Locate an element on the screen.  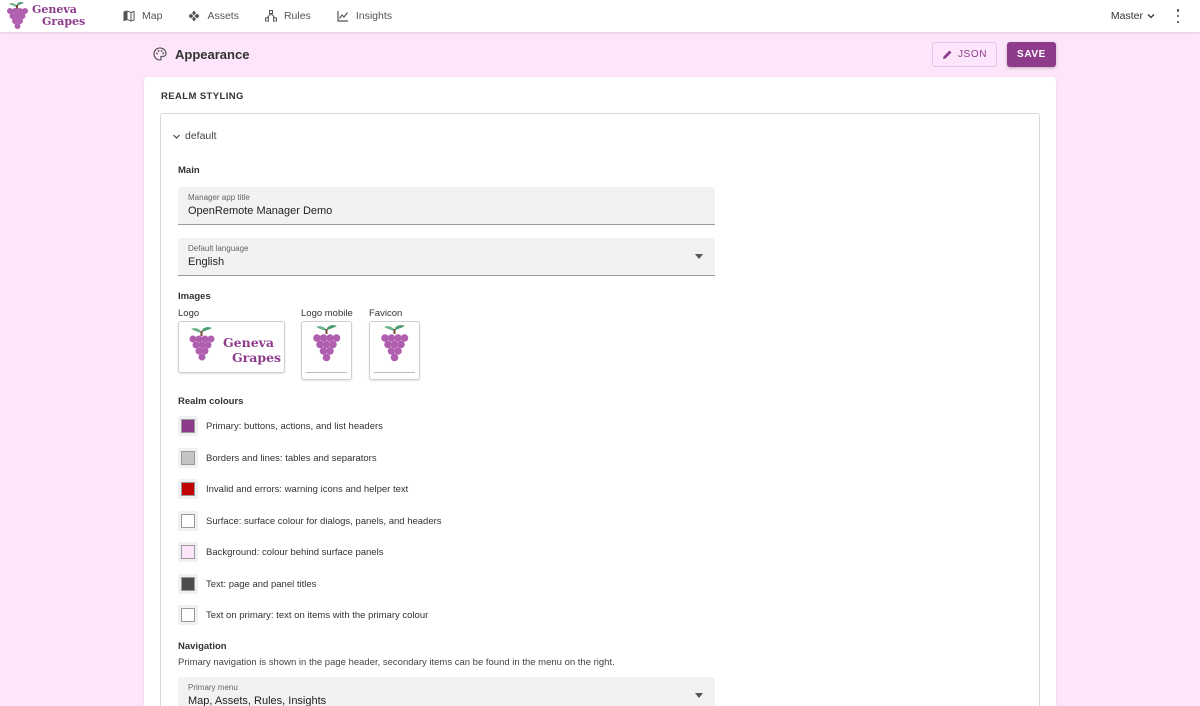
section-main: Main is located at coordinates (189, 170).